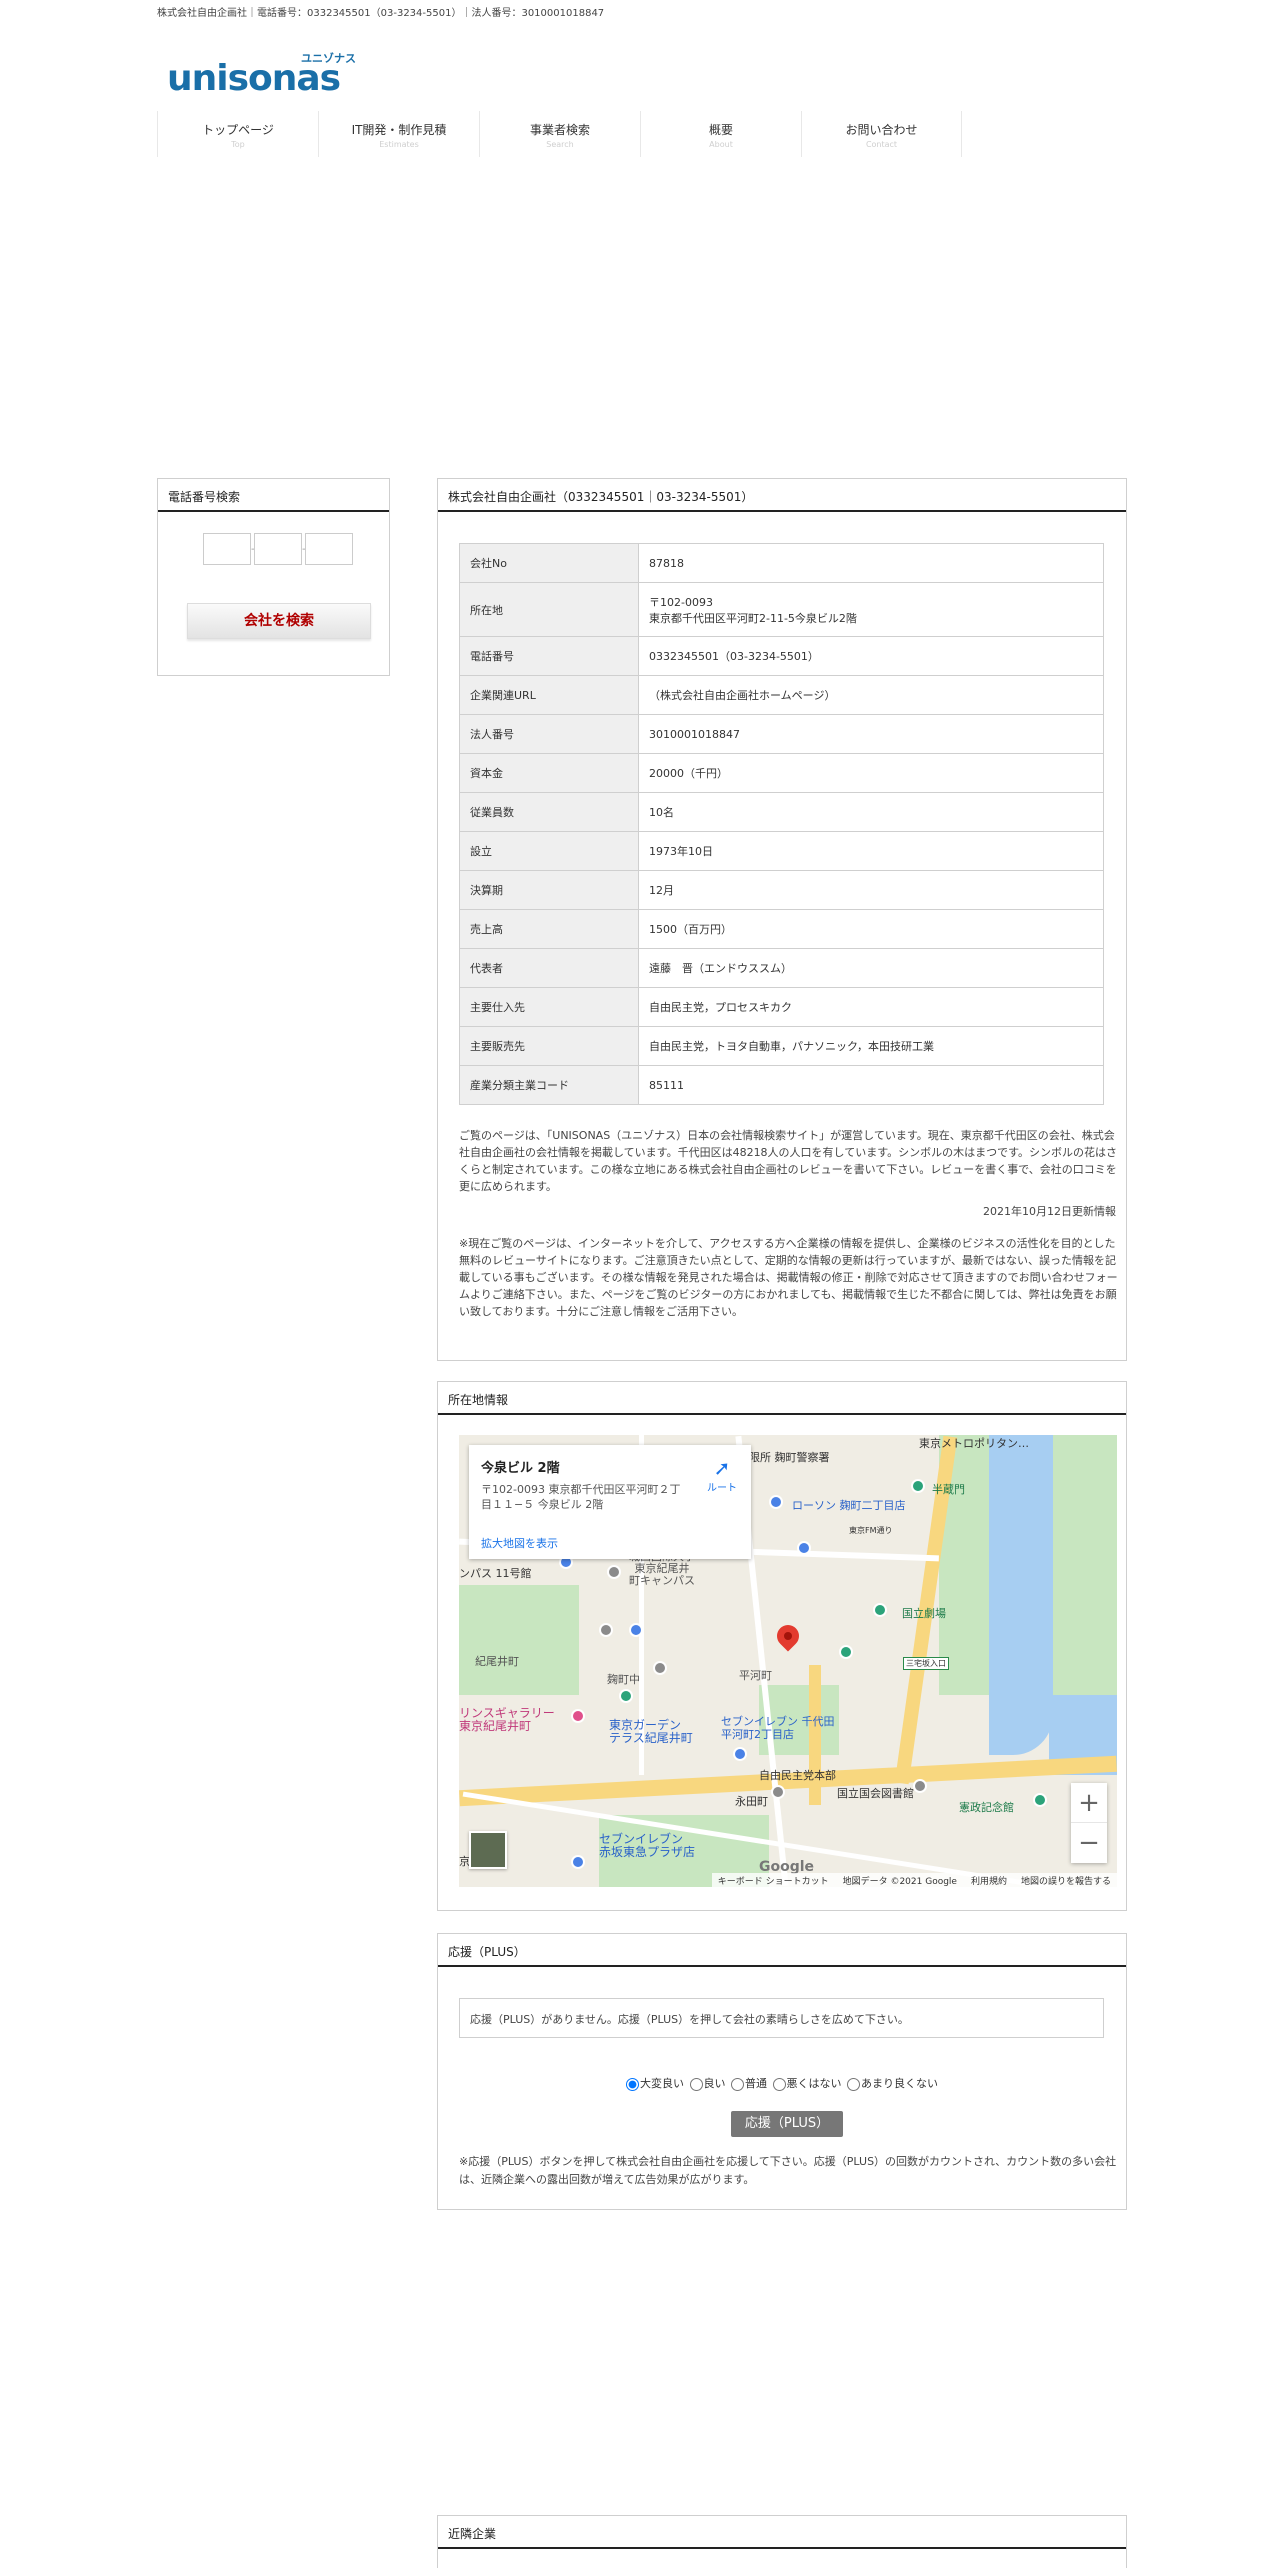 The width and height of the screenshot is (1284, 2568). What do you see at coordinates (497, 1661) in the screenshot?
I see `map-label: 紀尾井町` at bounding box center [497, 1661].